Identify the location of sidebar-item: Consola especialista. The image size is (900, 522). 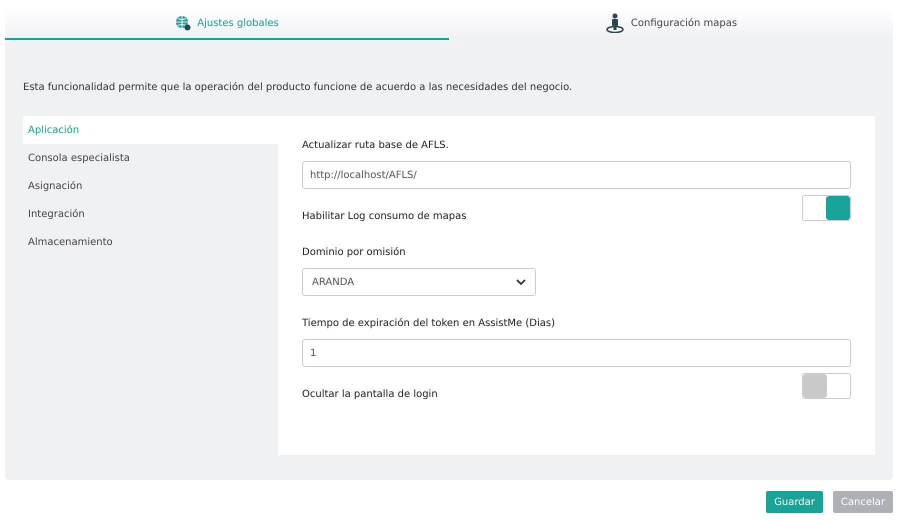
(150, 158).